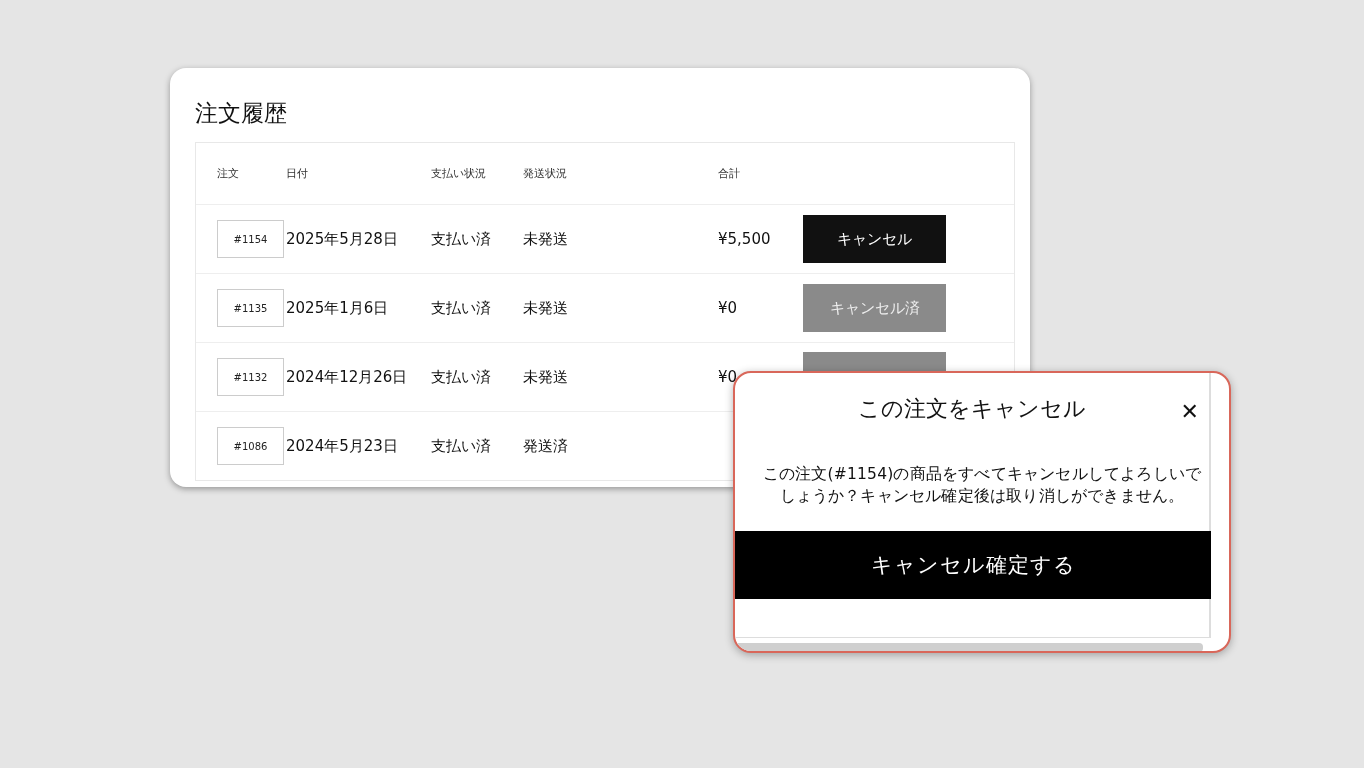 The width and height of the screenshot is (1364, 768). I want to click on dialog-message: この注文(#1154)の商品をすべてキャンセルしてよろしいでしょうか？キャンセル確定後は取り消しができません。, so click(982, 485).